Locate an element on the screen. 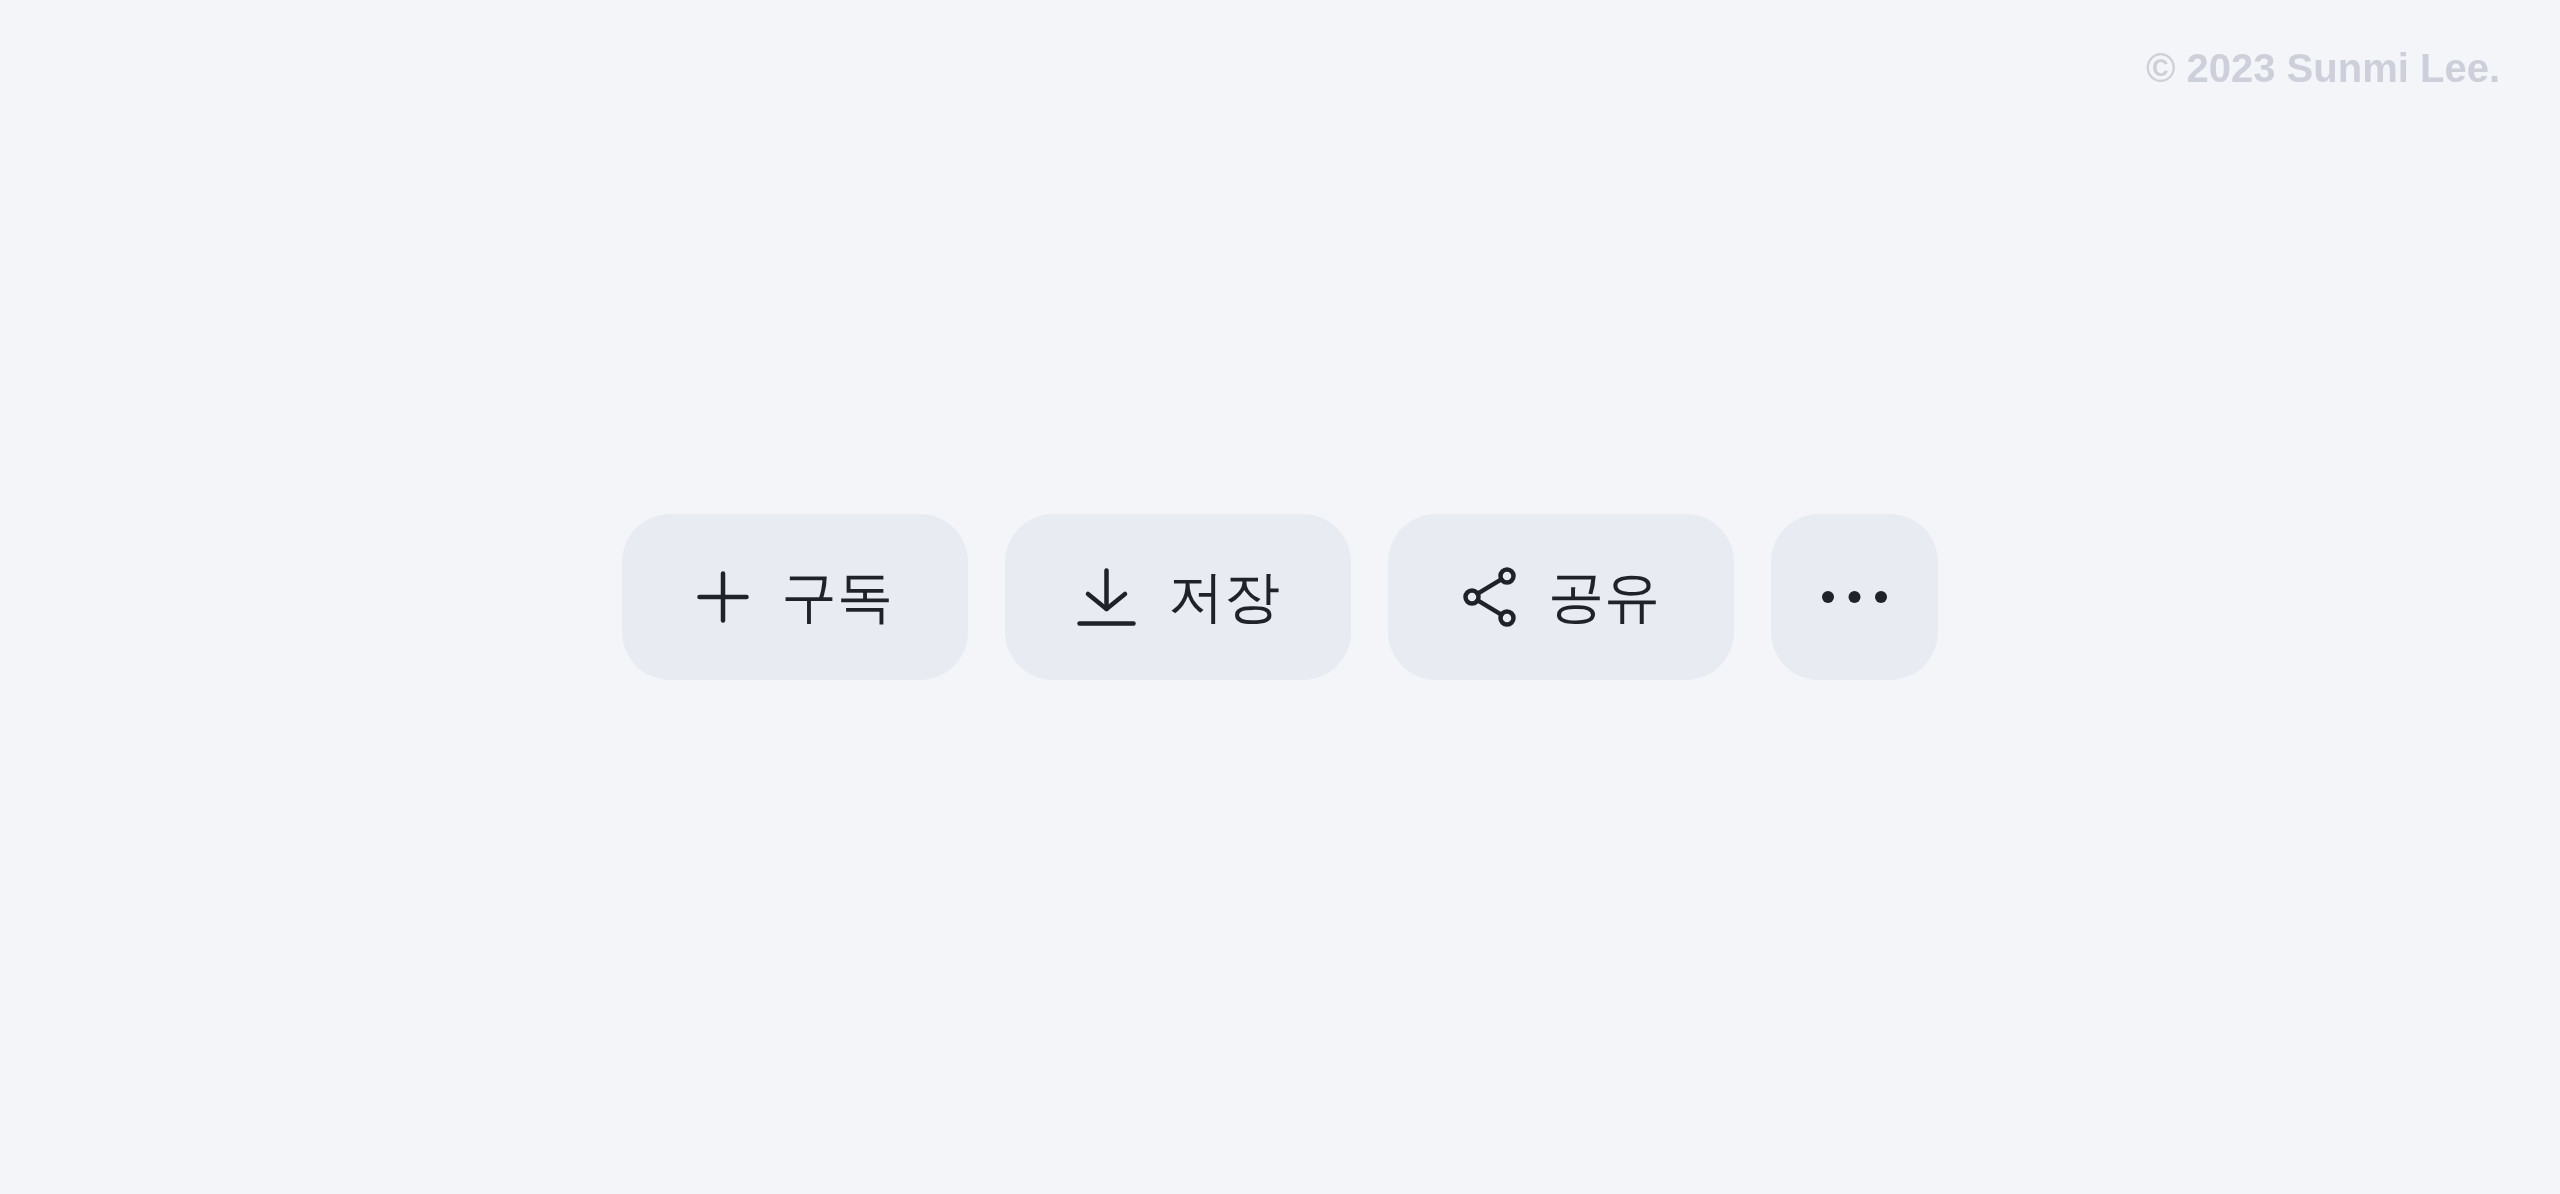  more-button is located at coordinates (1854, 597).